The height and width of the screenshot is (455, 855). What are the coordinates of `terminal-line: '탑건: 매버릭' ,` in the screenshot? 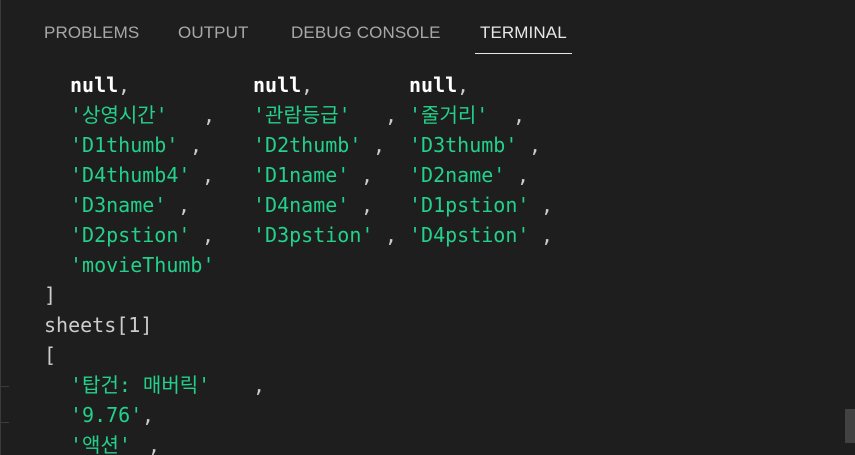 It's located at (133, 385).